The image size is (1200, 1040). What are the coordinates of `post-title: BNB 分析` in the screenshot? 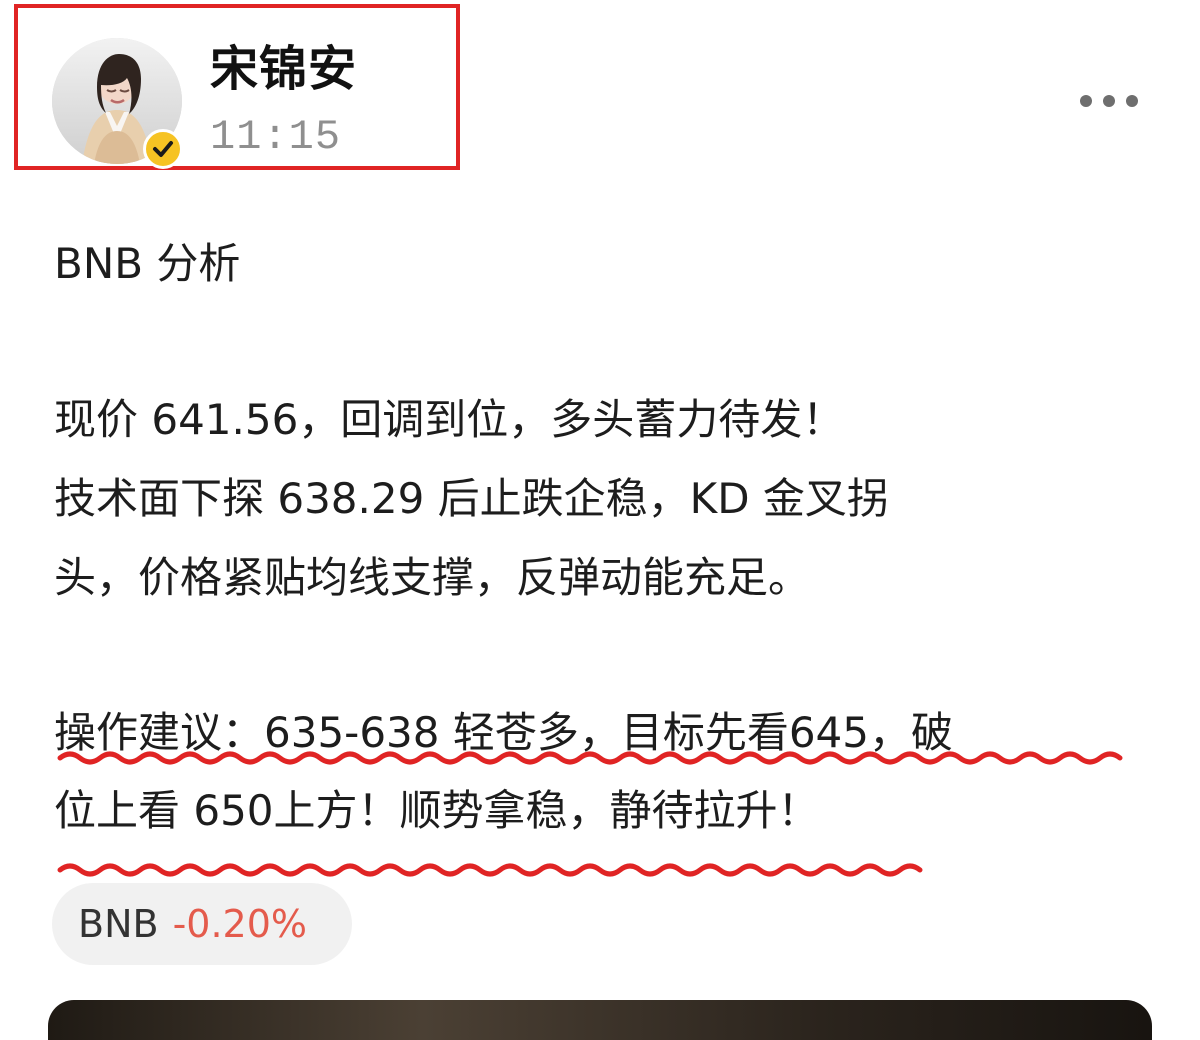 It's located at (147, 263).